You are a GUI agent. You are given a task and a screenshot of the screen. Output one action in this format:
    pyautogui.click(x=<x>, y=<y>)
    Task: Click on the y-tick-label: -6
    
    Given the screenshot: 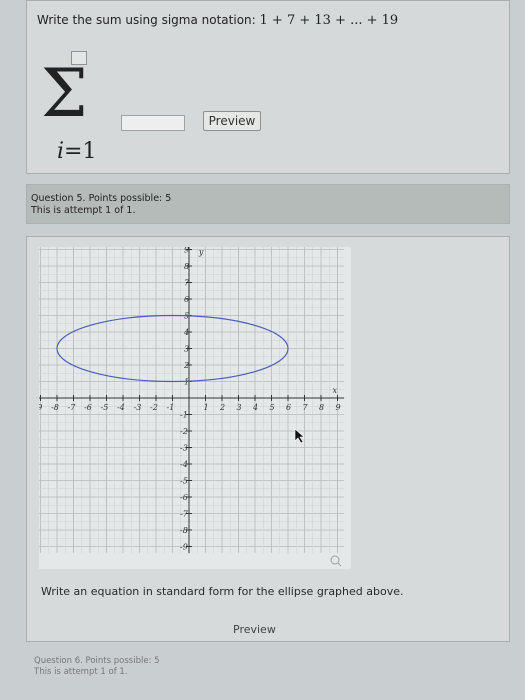 What is the action you would take?
    pyautogui.click(x=184, y=497)
    